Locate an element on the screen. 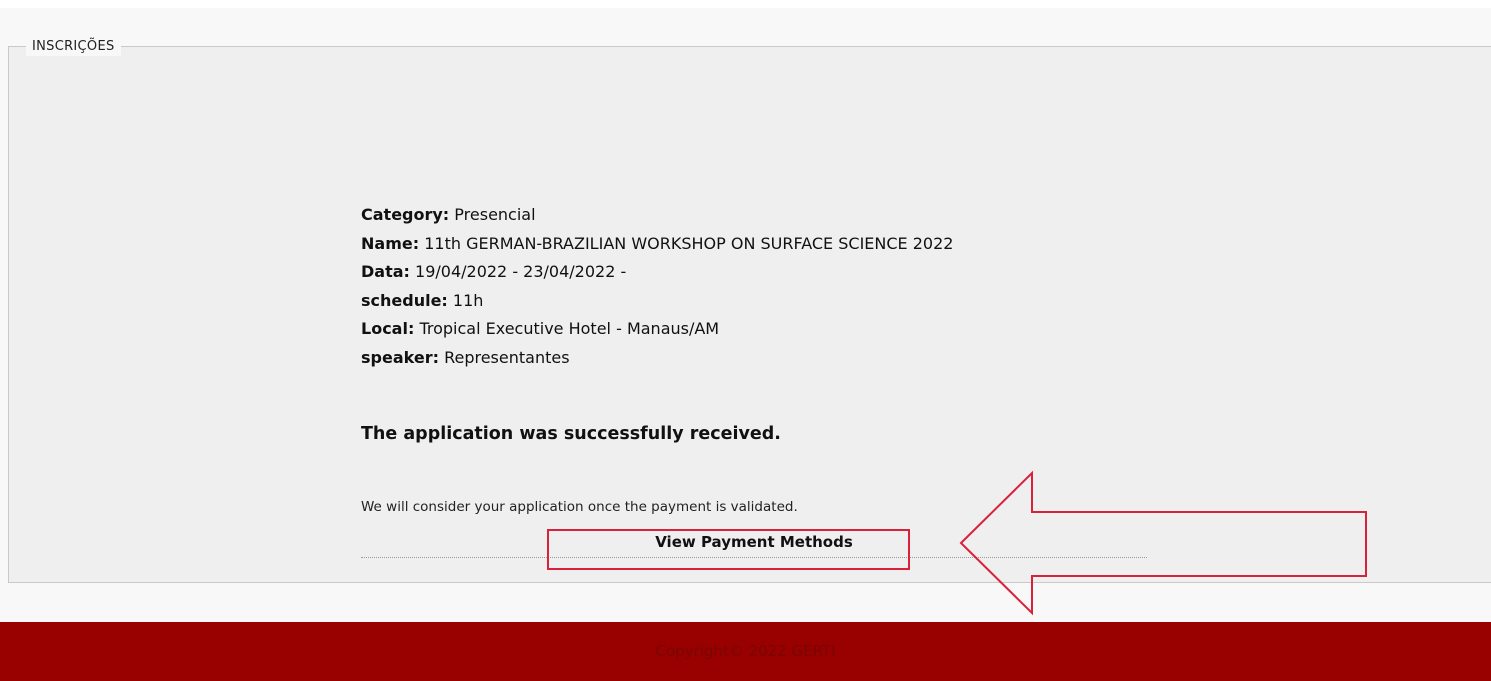 The width and height of the screenshot is (1491, 681). detail-label: Data: is located at coordinates (385, 271).